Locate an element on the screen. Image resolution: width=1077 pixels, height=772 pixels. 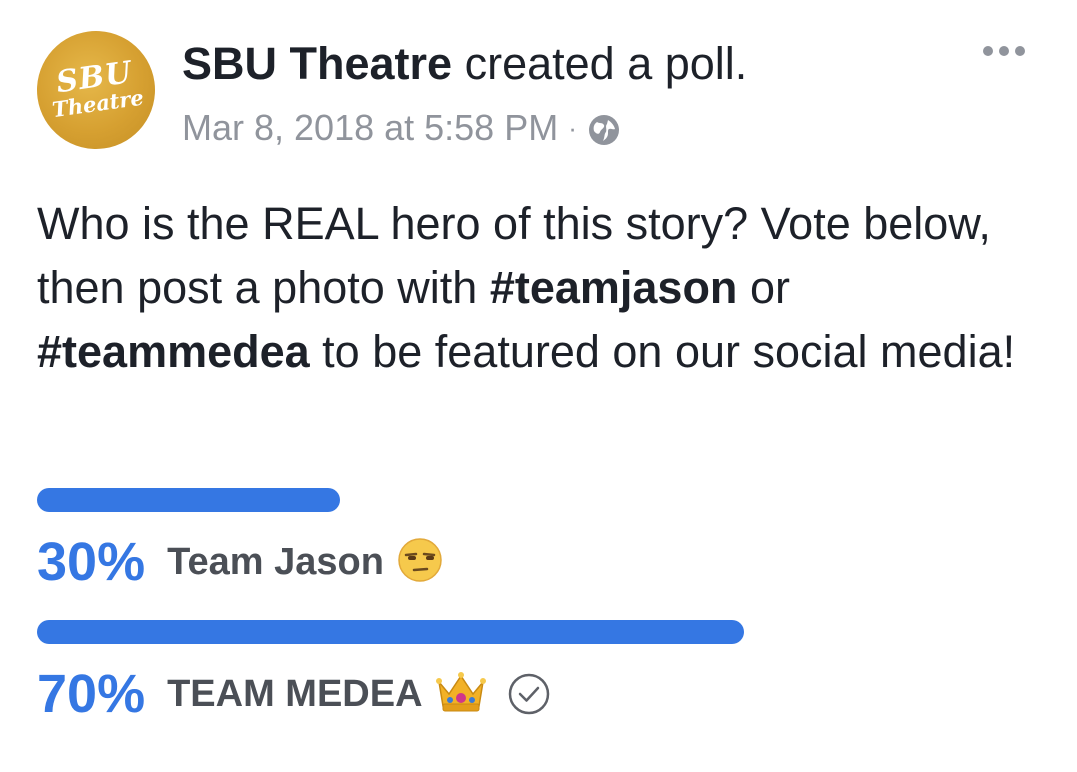
page-avatar: SBU Theatre is located at coordinates (96, 90).